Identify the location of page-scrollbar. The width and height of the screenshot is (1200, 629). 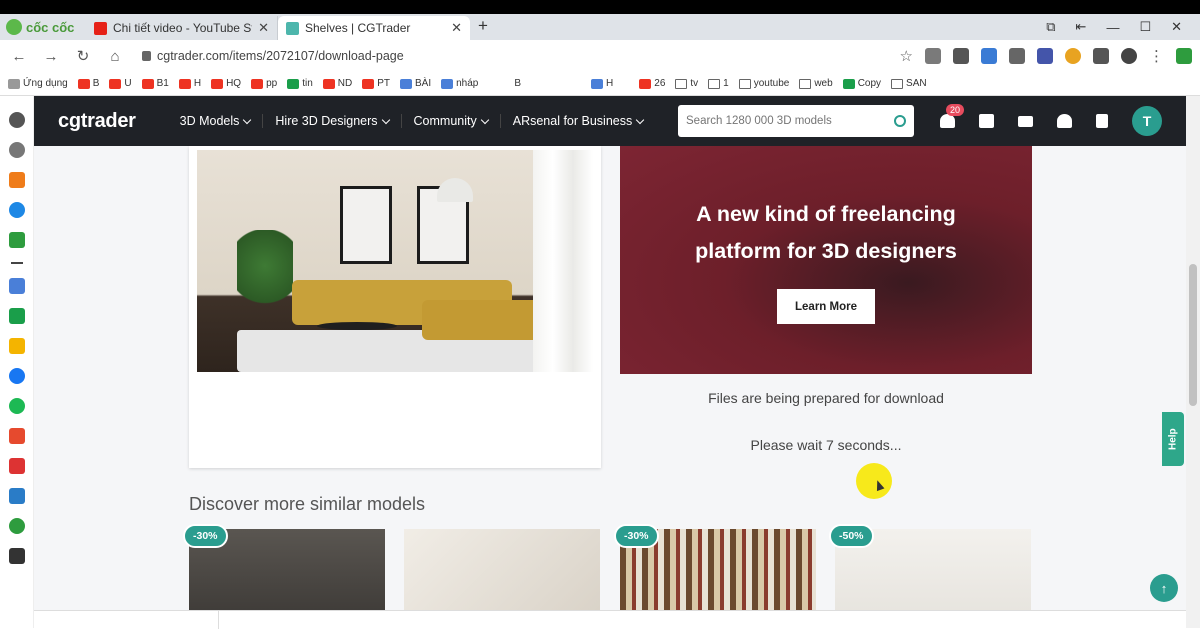
(1193, 362).